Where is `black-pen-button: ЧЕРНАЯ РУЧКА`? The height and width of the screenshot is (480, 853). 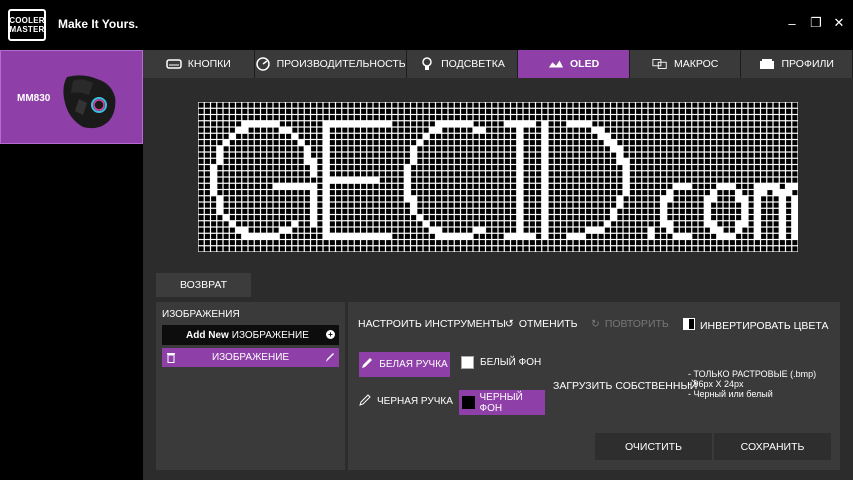 black-pen-button: ЧЕРНАЯ РУЧКА is located at coordinates (406, 401).